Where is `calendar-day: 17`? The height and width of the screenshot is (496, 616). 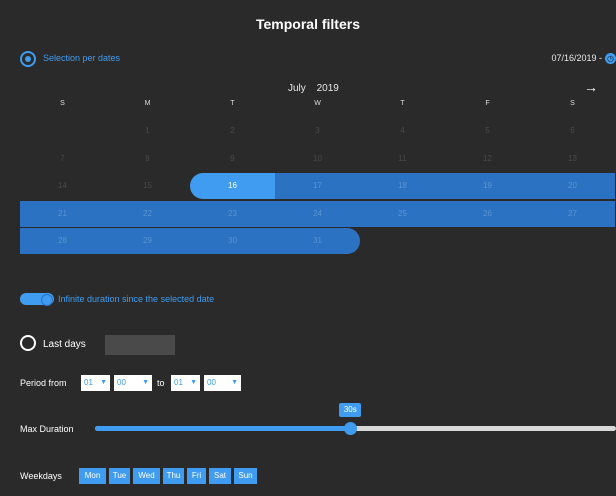
calendar-day: 17 is located at coordinates (317, 186).